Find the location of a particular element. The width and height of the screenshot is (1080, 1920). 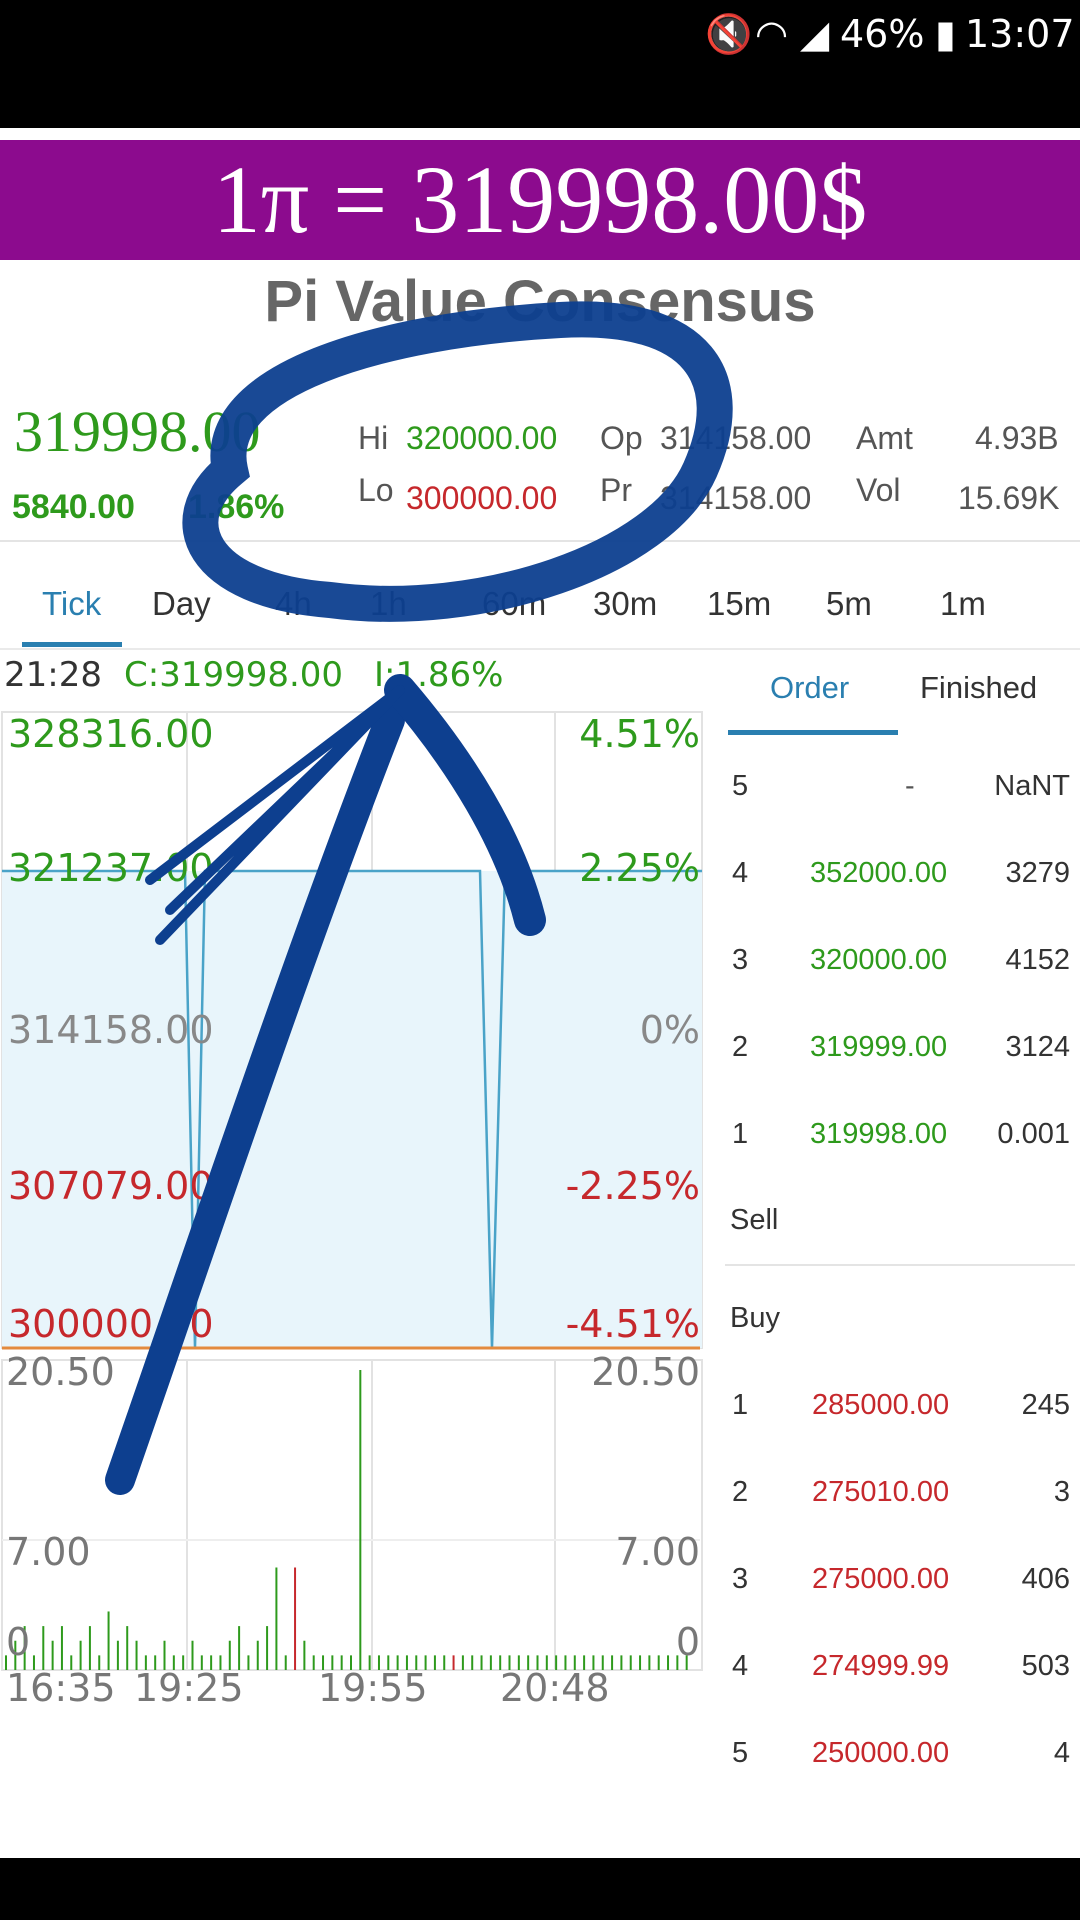

sell-price: 320000.00 is located at coordinates (879, 960).